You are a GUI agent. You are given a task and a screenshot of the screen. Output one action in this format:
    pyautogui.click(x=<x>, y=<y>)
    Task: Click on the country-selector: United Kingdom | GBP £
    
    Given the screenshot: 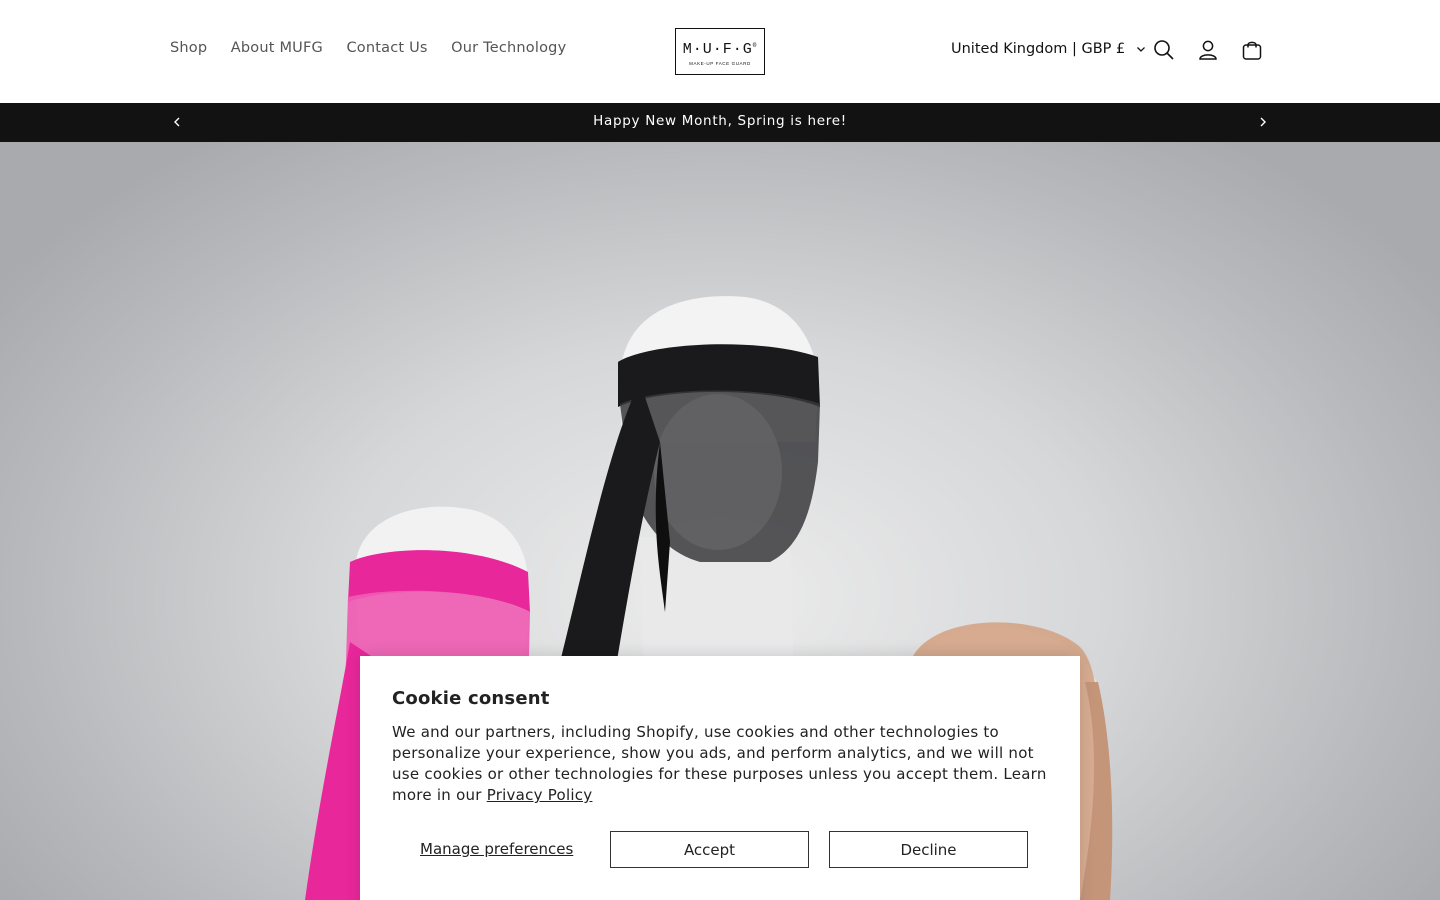 What is the action you would take?
    pyautogui.click(x=1049, y=49)
    